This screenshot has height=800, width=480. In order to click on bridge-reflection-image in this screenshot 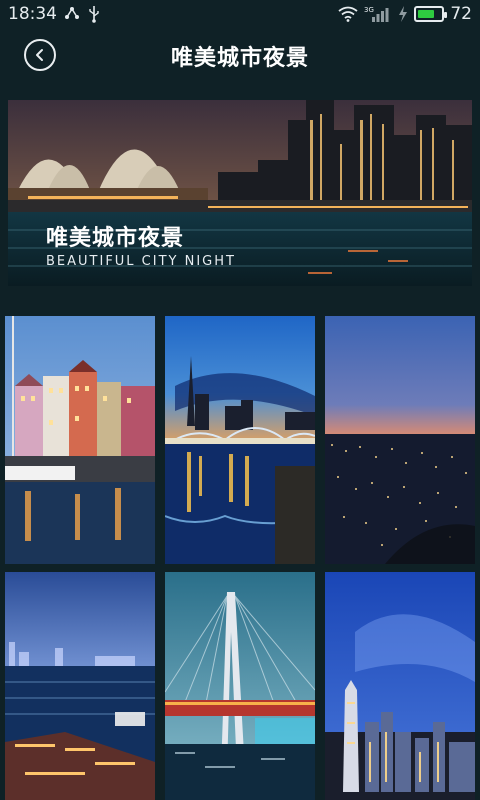, I will do `click(240, 440)`.